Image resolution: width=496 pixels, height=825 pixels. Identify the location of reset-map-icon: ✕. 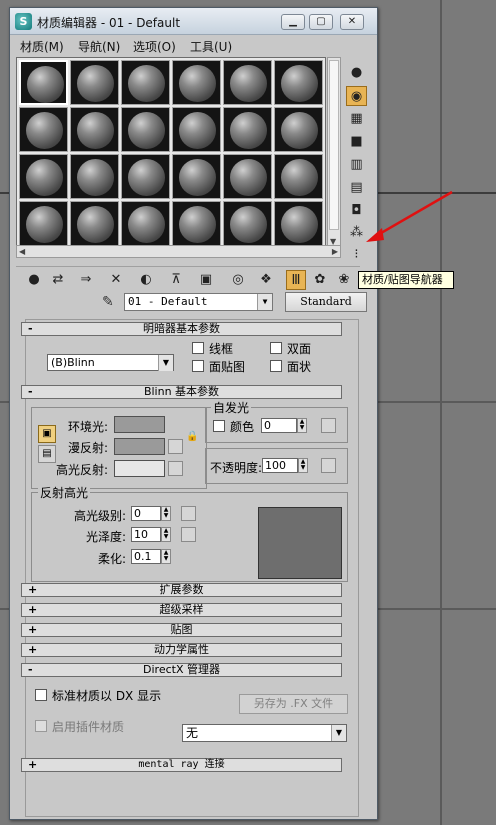
(116, 280).